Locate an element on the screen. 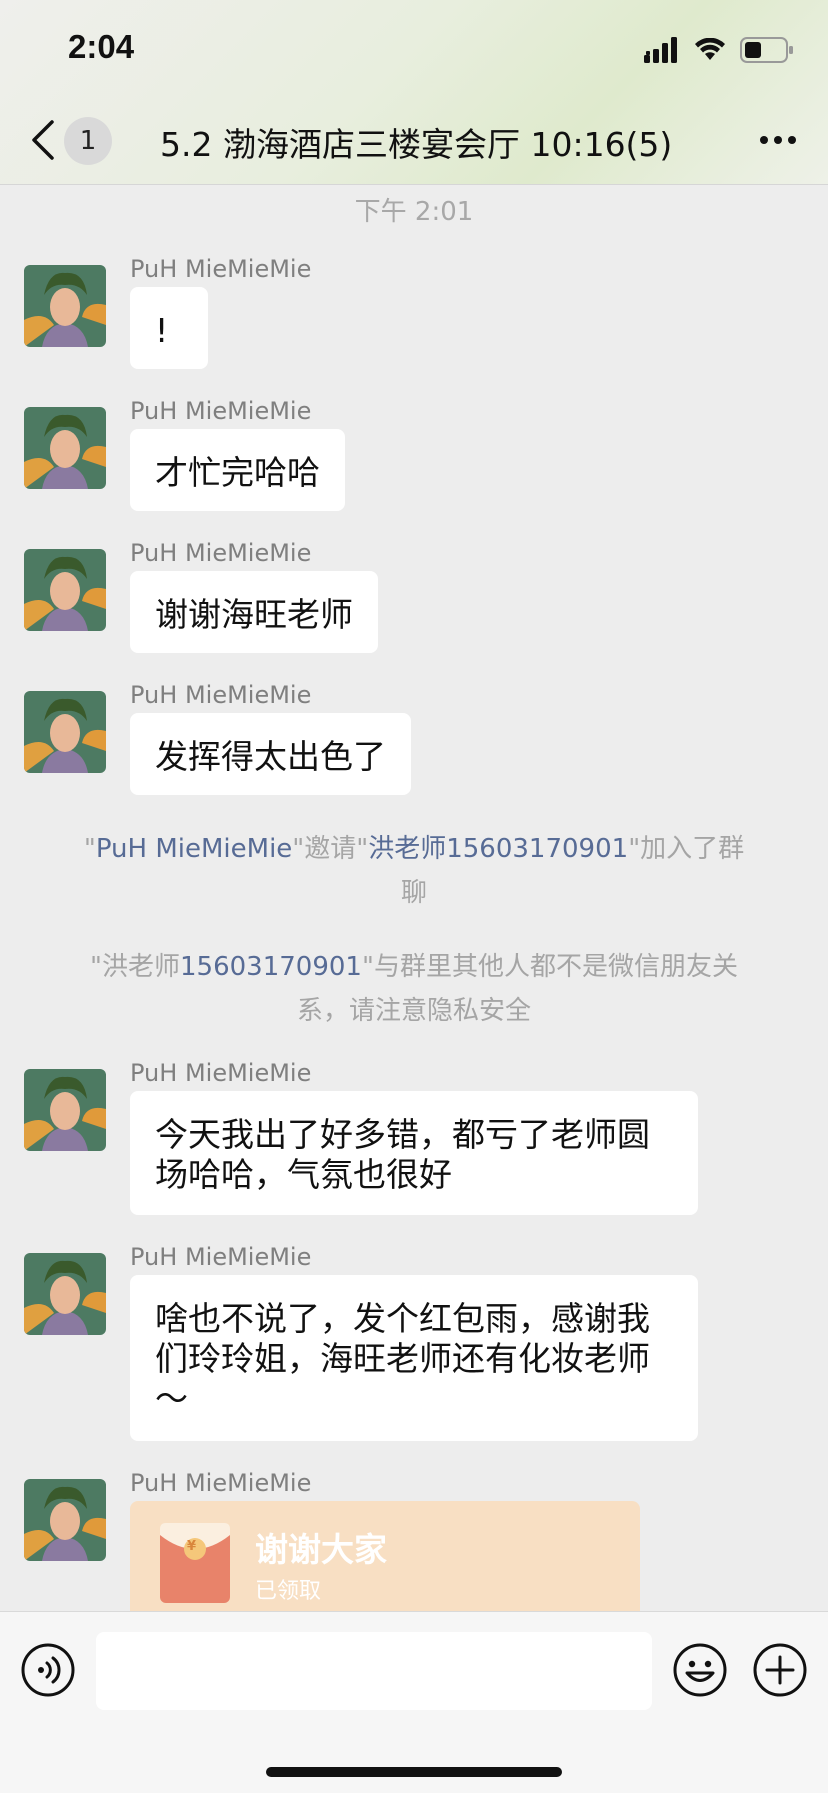 This screenshot has width=828, height=1793. message-input is located at coordinates (374, 1671).